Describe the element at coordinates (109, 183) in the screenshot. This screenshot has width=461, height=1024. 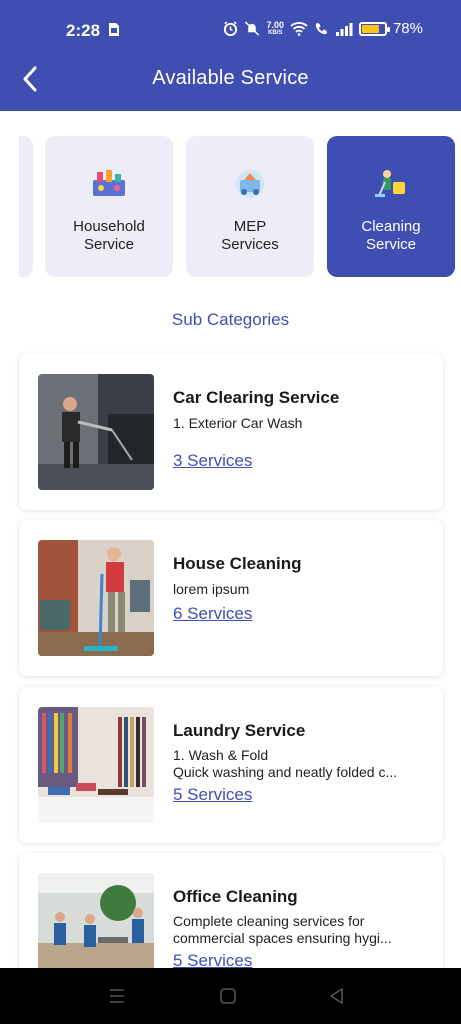
I see `household-icon` at that location.